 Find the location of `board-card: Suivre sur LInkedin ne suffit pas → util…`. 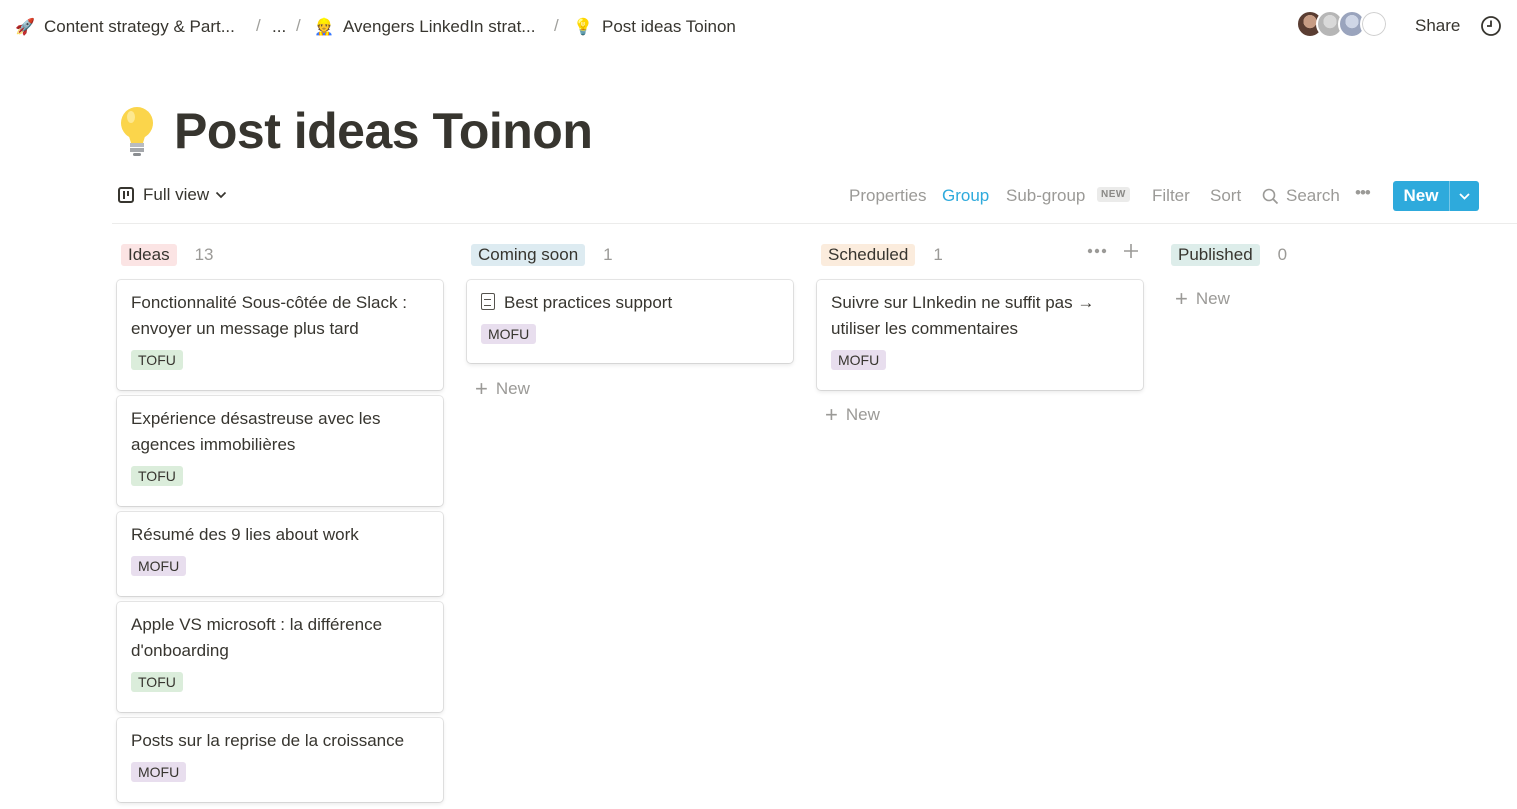

board-card: Suivre sur LInkedin ne suffit pas → util… is located at coordinates (980, 335).